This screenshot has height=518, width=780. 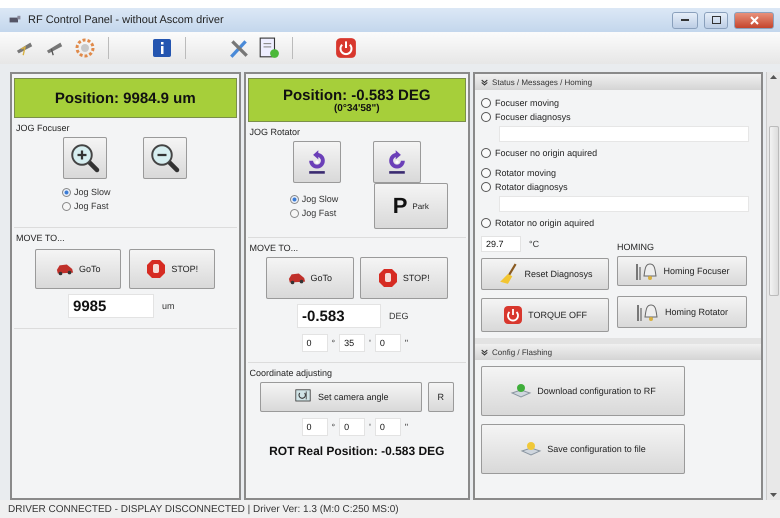 I want to click on section-label: JOG Focuser, so click(x=43, y=128).